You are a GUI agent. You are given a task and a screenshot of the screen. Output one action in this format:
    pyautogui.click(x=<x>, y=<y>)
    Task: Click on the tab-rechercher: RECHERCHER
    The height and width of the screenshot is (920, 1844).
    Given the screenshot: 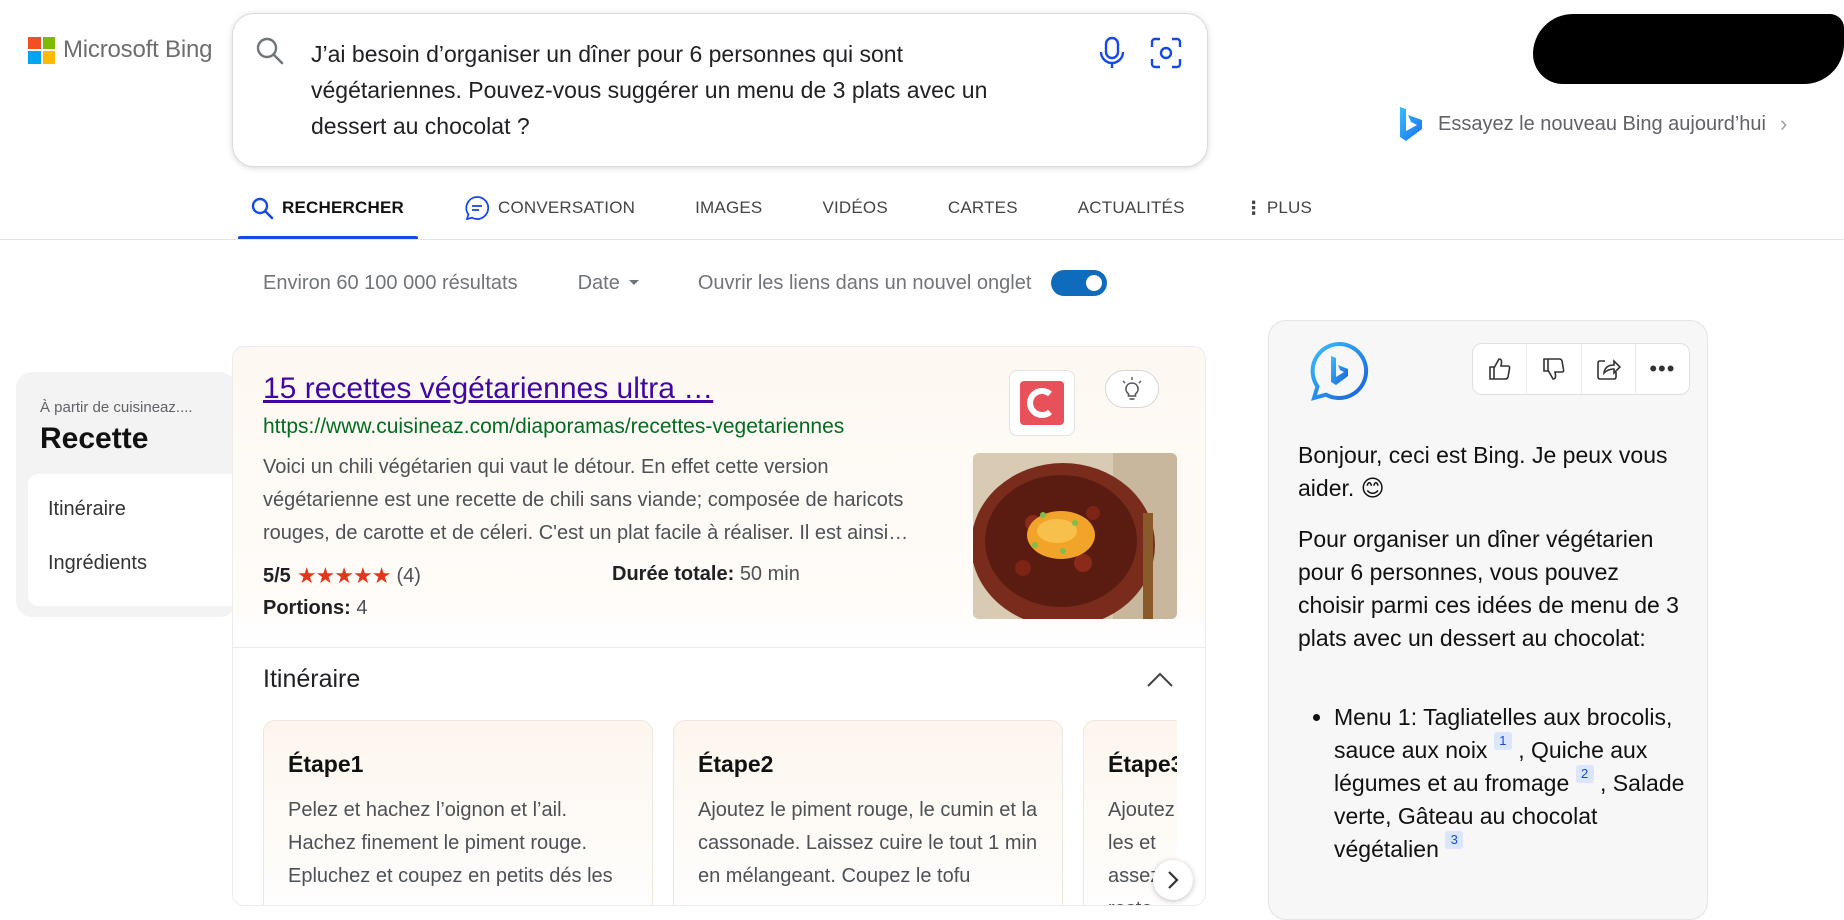 What is the action you would take?
    pyautogui.click(x=328, y=216)
    